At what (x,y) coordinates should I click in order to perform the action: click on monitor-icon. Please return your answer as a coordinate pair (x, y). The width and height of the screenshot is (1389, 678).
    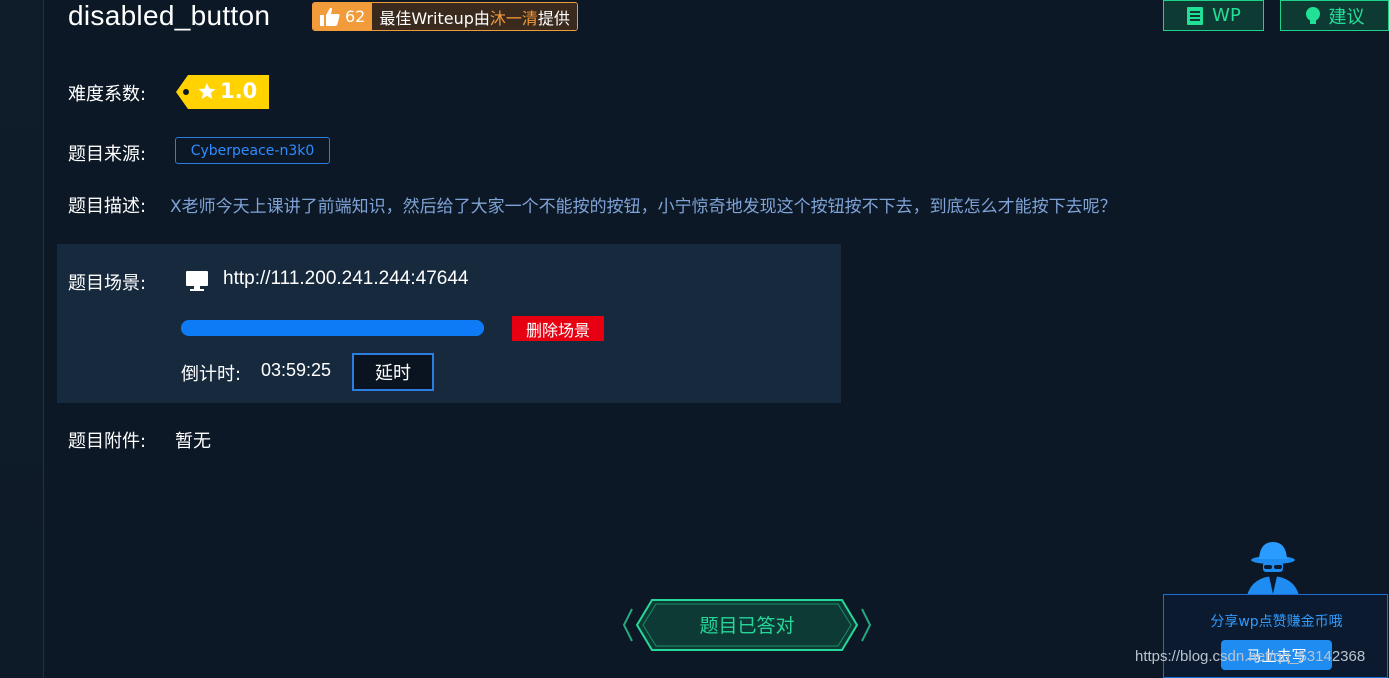
    Looking at the image, I should click on (197, 281).